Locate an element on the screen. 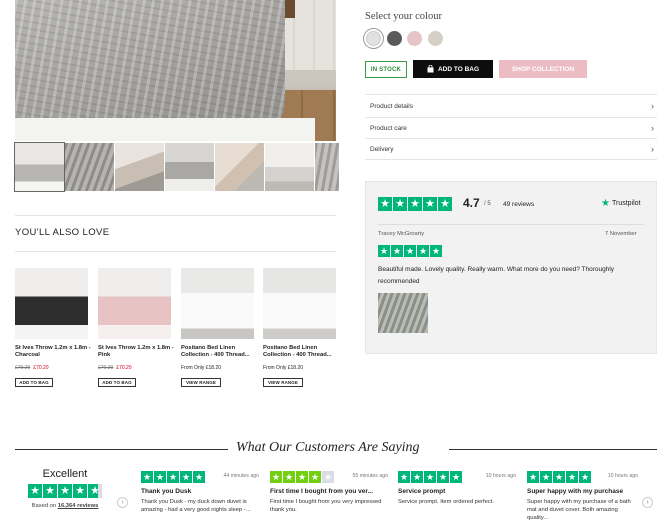 The image size is (670, 522). review-date: 7 November is located at coordinates (621, 234).